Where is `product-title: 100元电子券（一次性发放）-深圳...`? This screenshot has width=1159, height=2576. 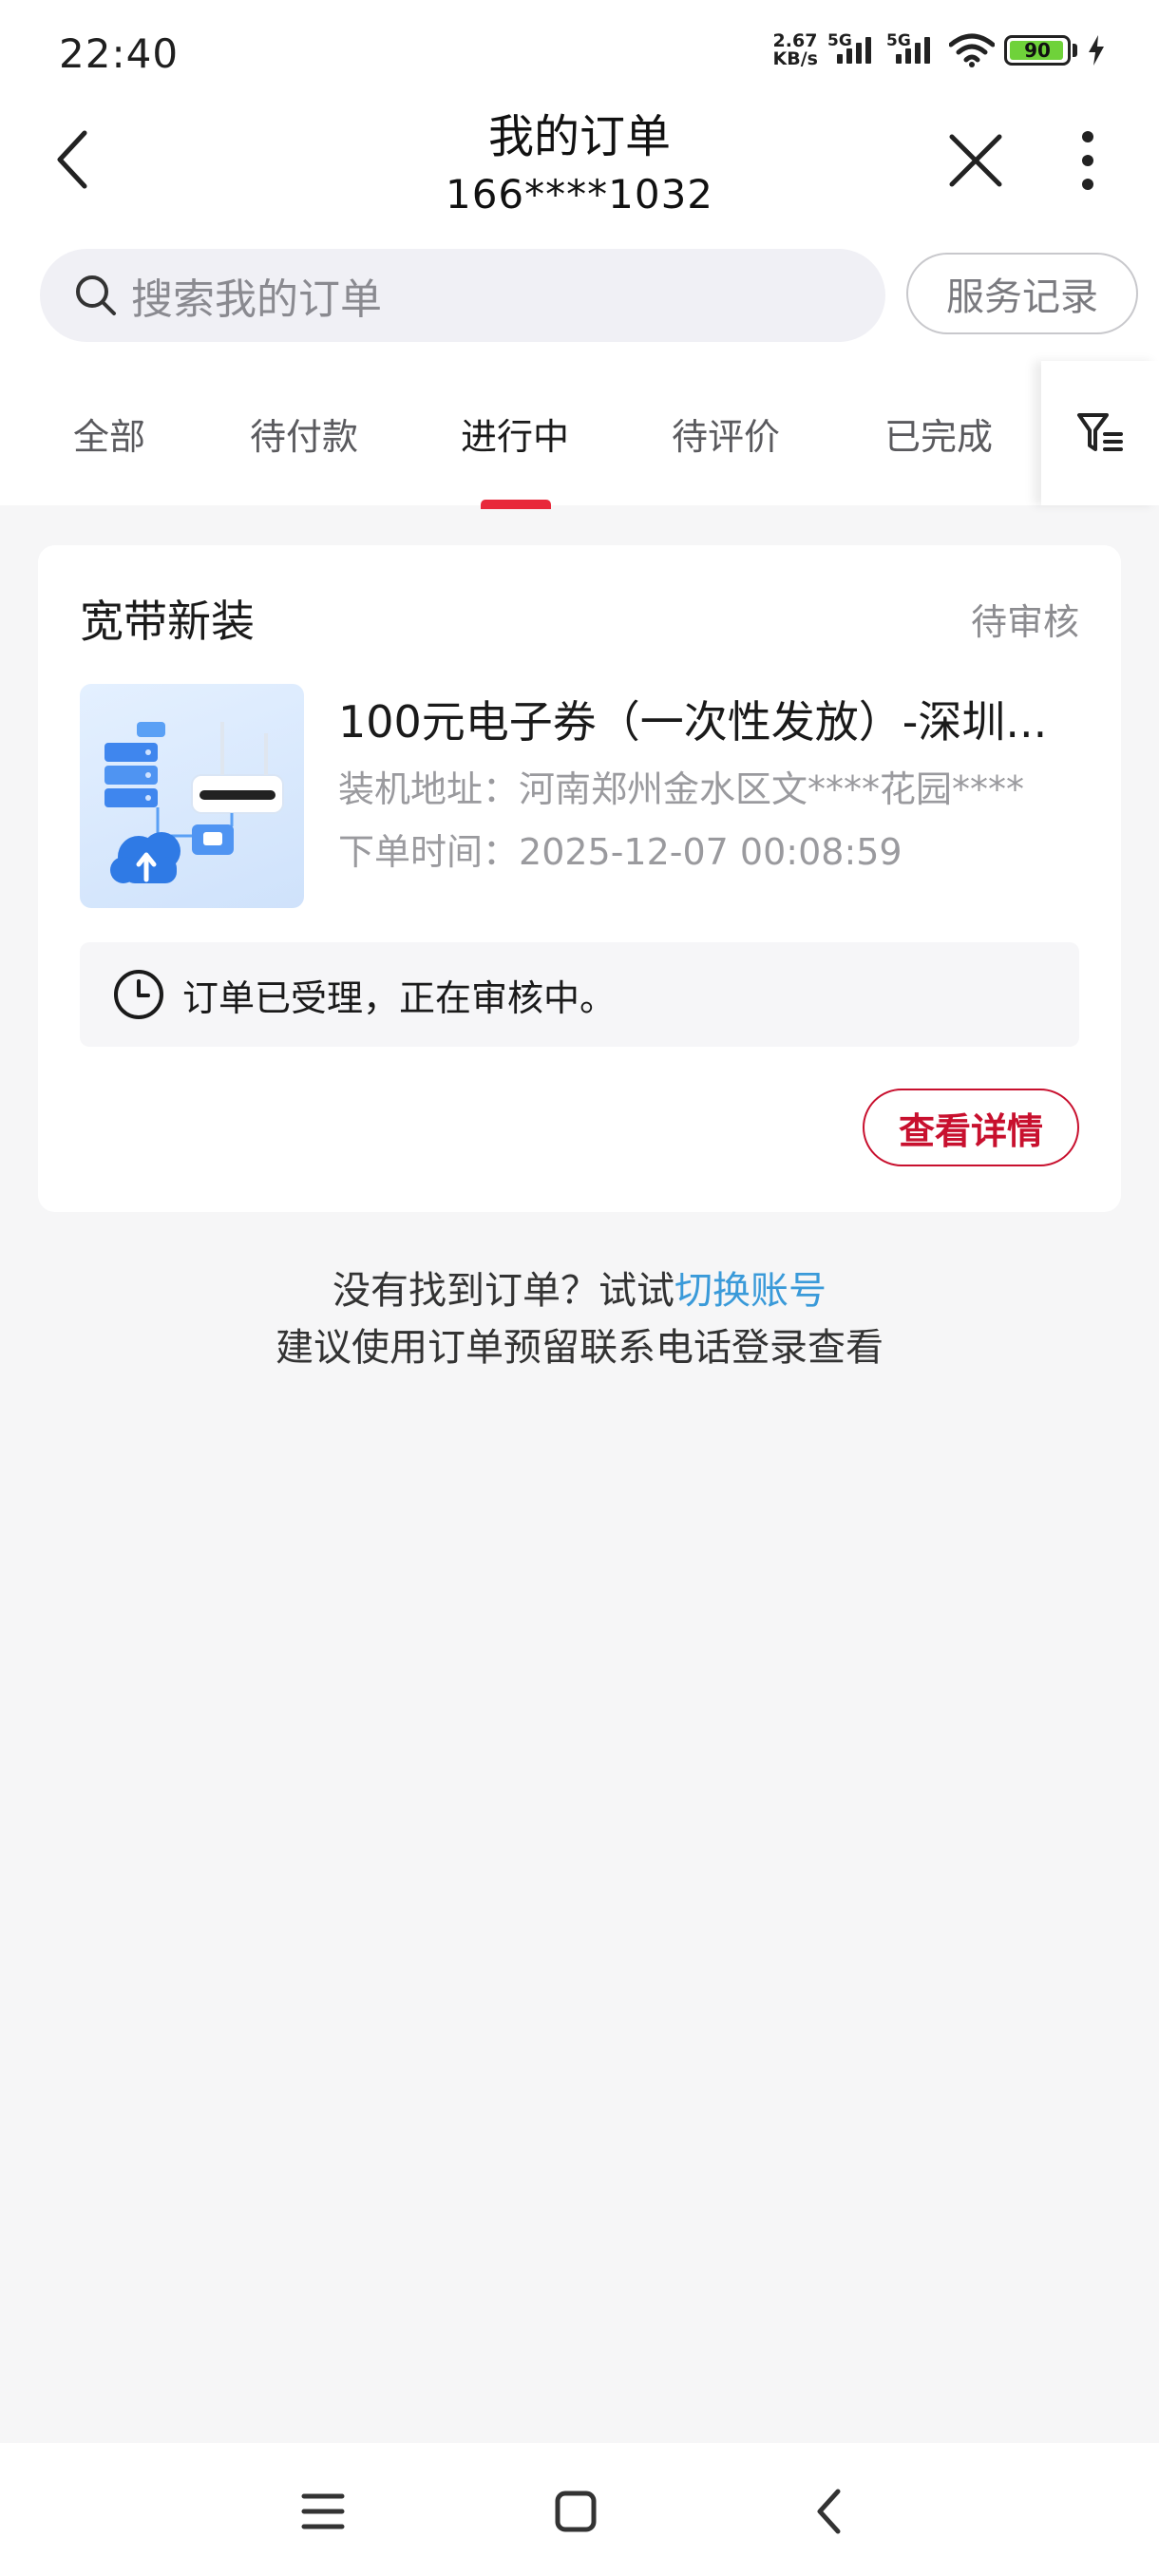
product-title: 100元电子券（一次性发放）-深圳... is located at coordinates (693, 722).